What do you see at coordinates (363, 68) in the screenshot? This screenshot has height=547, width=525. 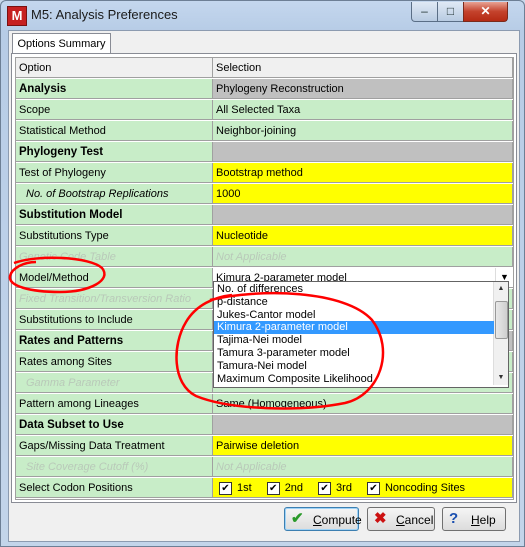 I see `column-header-selection: Selection` at bounding box center [363, 68].